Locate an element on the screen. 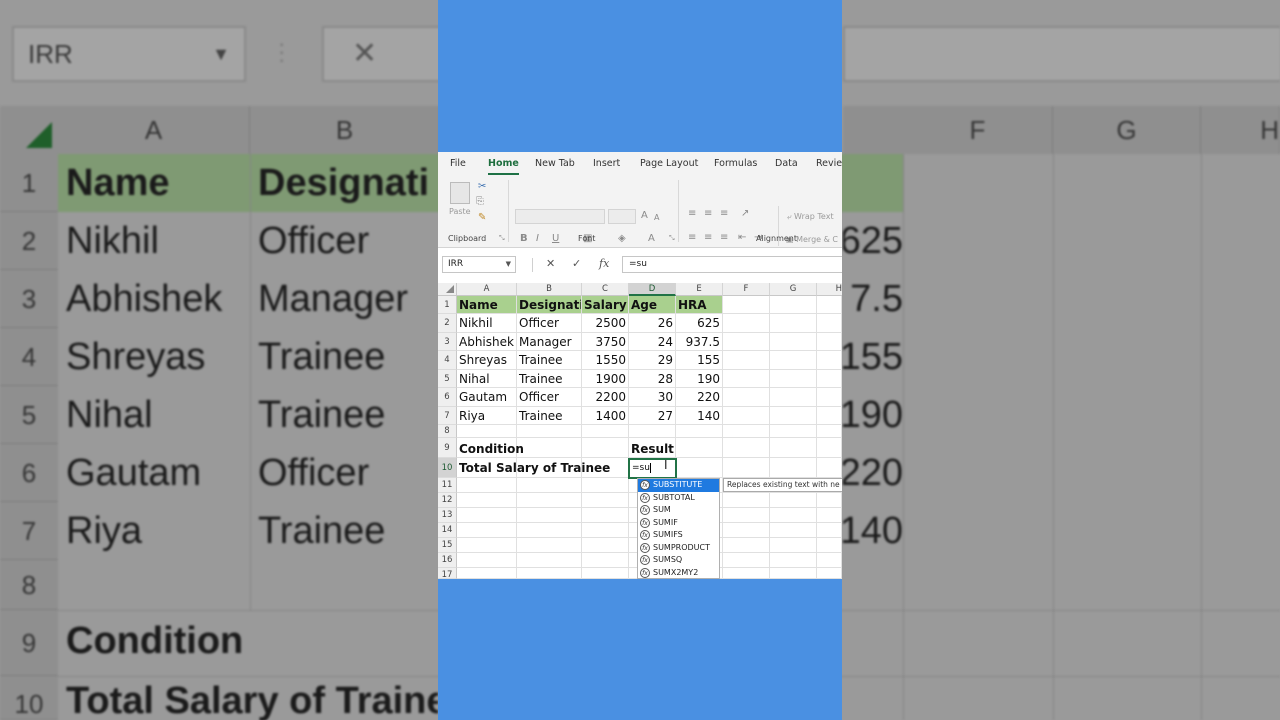 Image resolution: width=1280 pixels, height=720 pixels. column-header-f: F is located at coordinates (746, 289).